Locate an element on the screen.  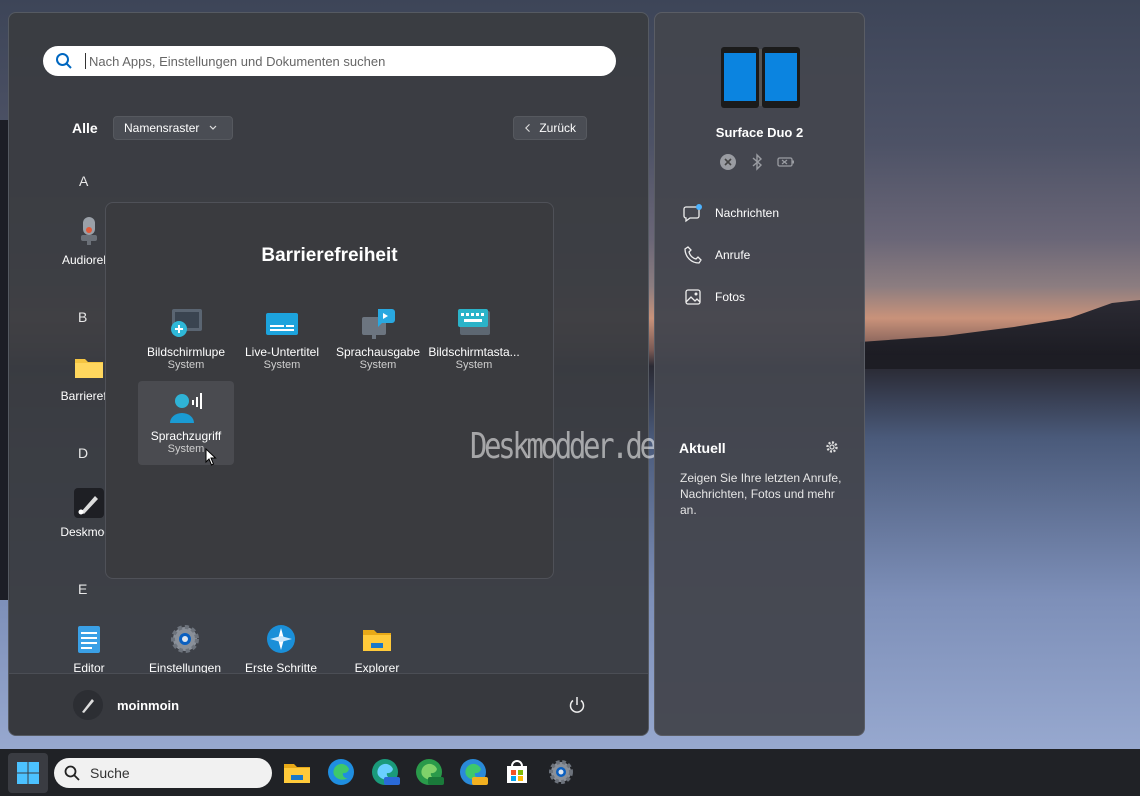
app-name: Sprachzugriff is located at coordinates (186, 436).